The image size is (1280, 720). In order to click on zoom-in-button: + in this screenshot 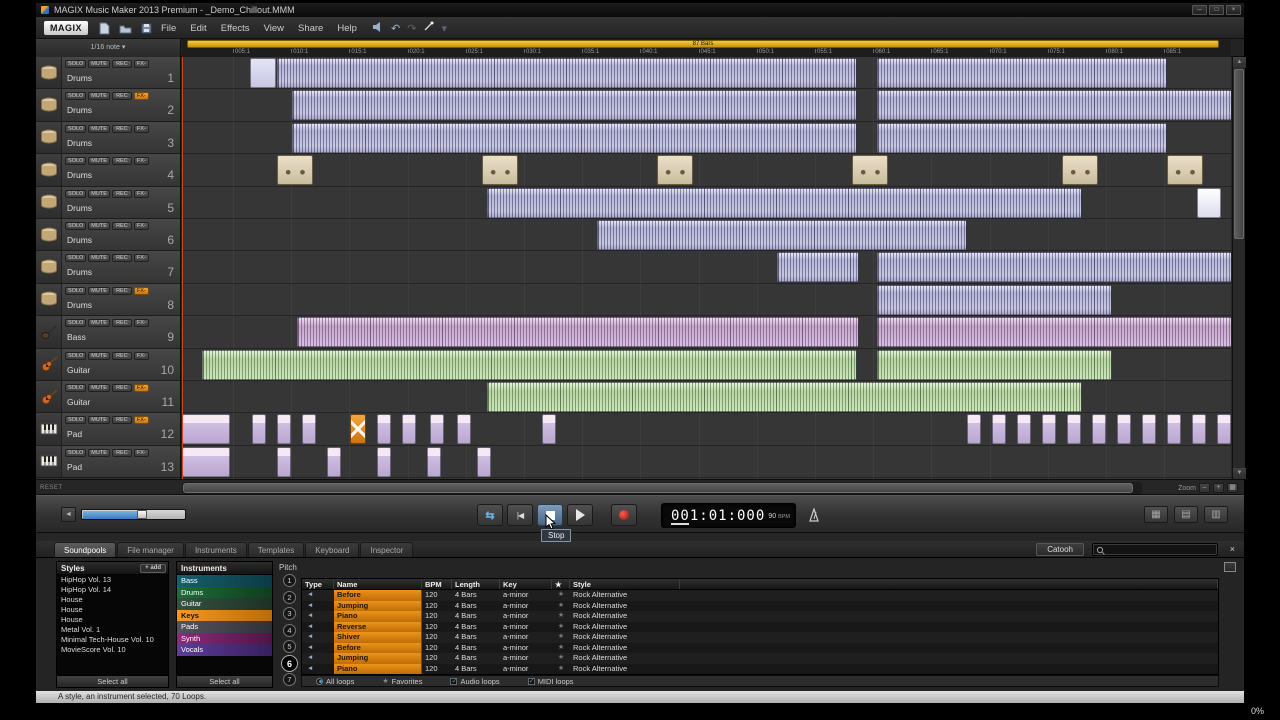, I will do `click(1218, 488)`.